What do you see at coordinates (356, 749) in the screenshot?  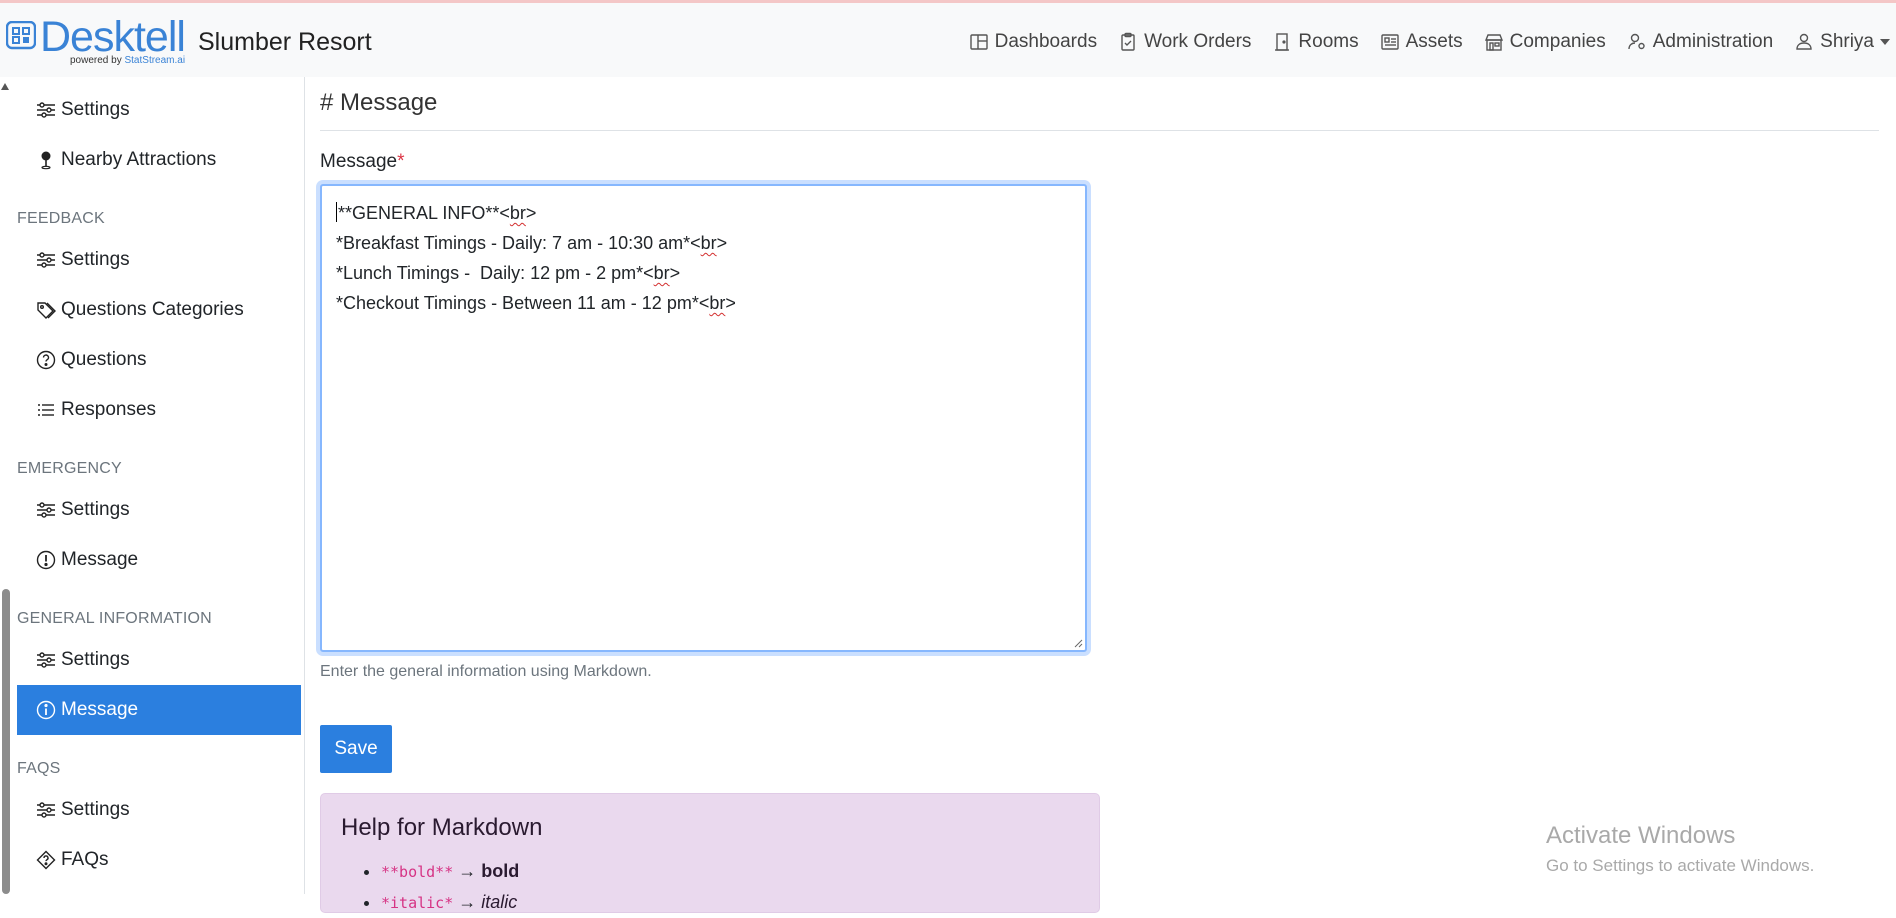 I see `save-button: Save` at bounding box center [356, 749].